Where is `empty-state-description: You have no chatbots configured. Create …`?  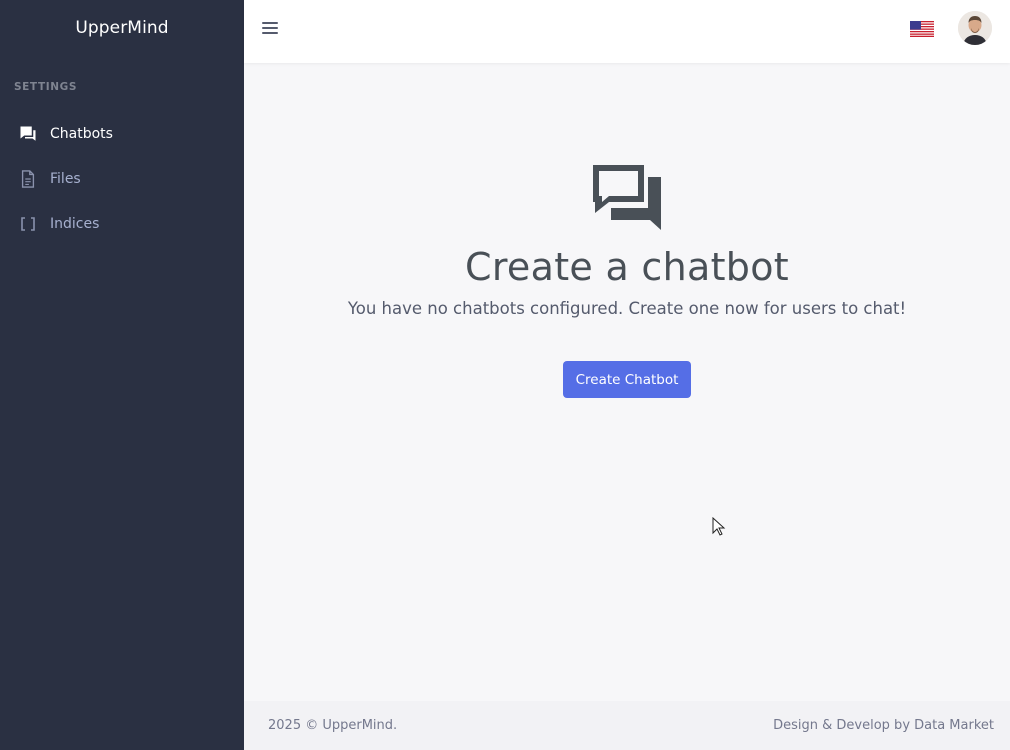 empty-state-description: You have no chatbots configured. Create … is located at coordinates (627, 308).